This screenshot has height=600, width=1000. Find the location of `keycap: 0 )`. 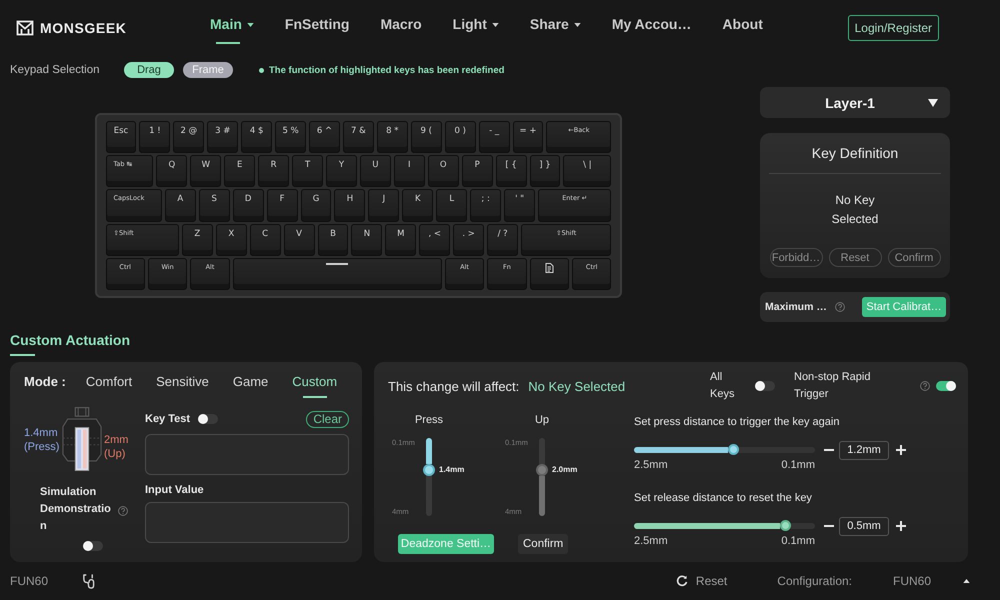

keycap: 0 ) is located at coordinates (460, 137).